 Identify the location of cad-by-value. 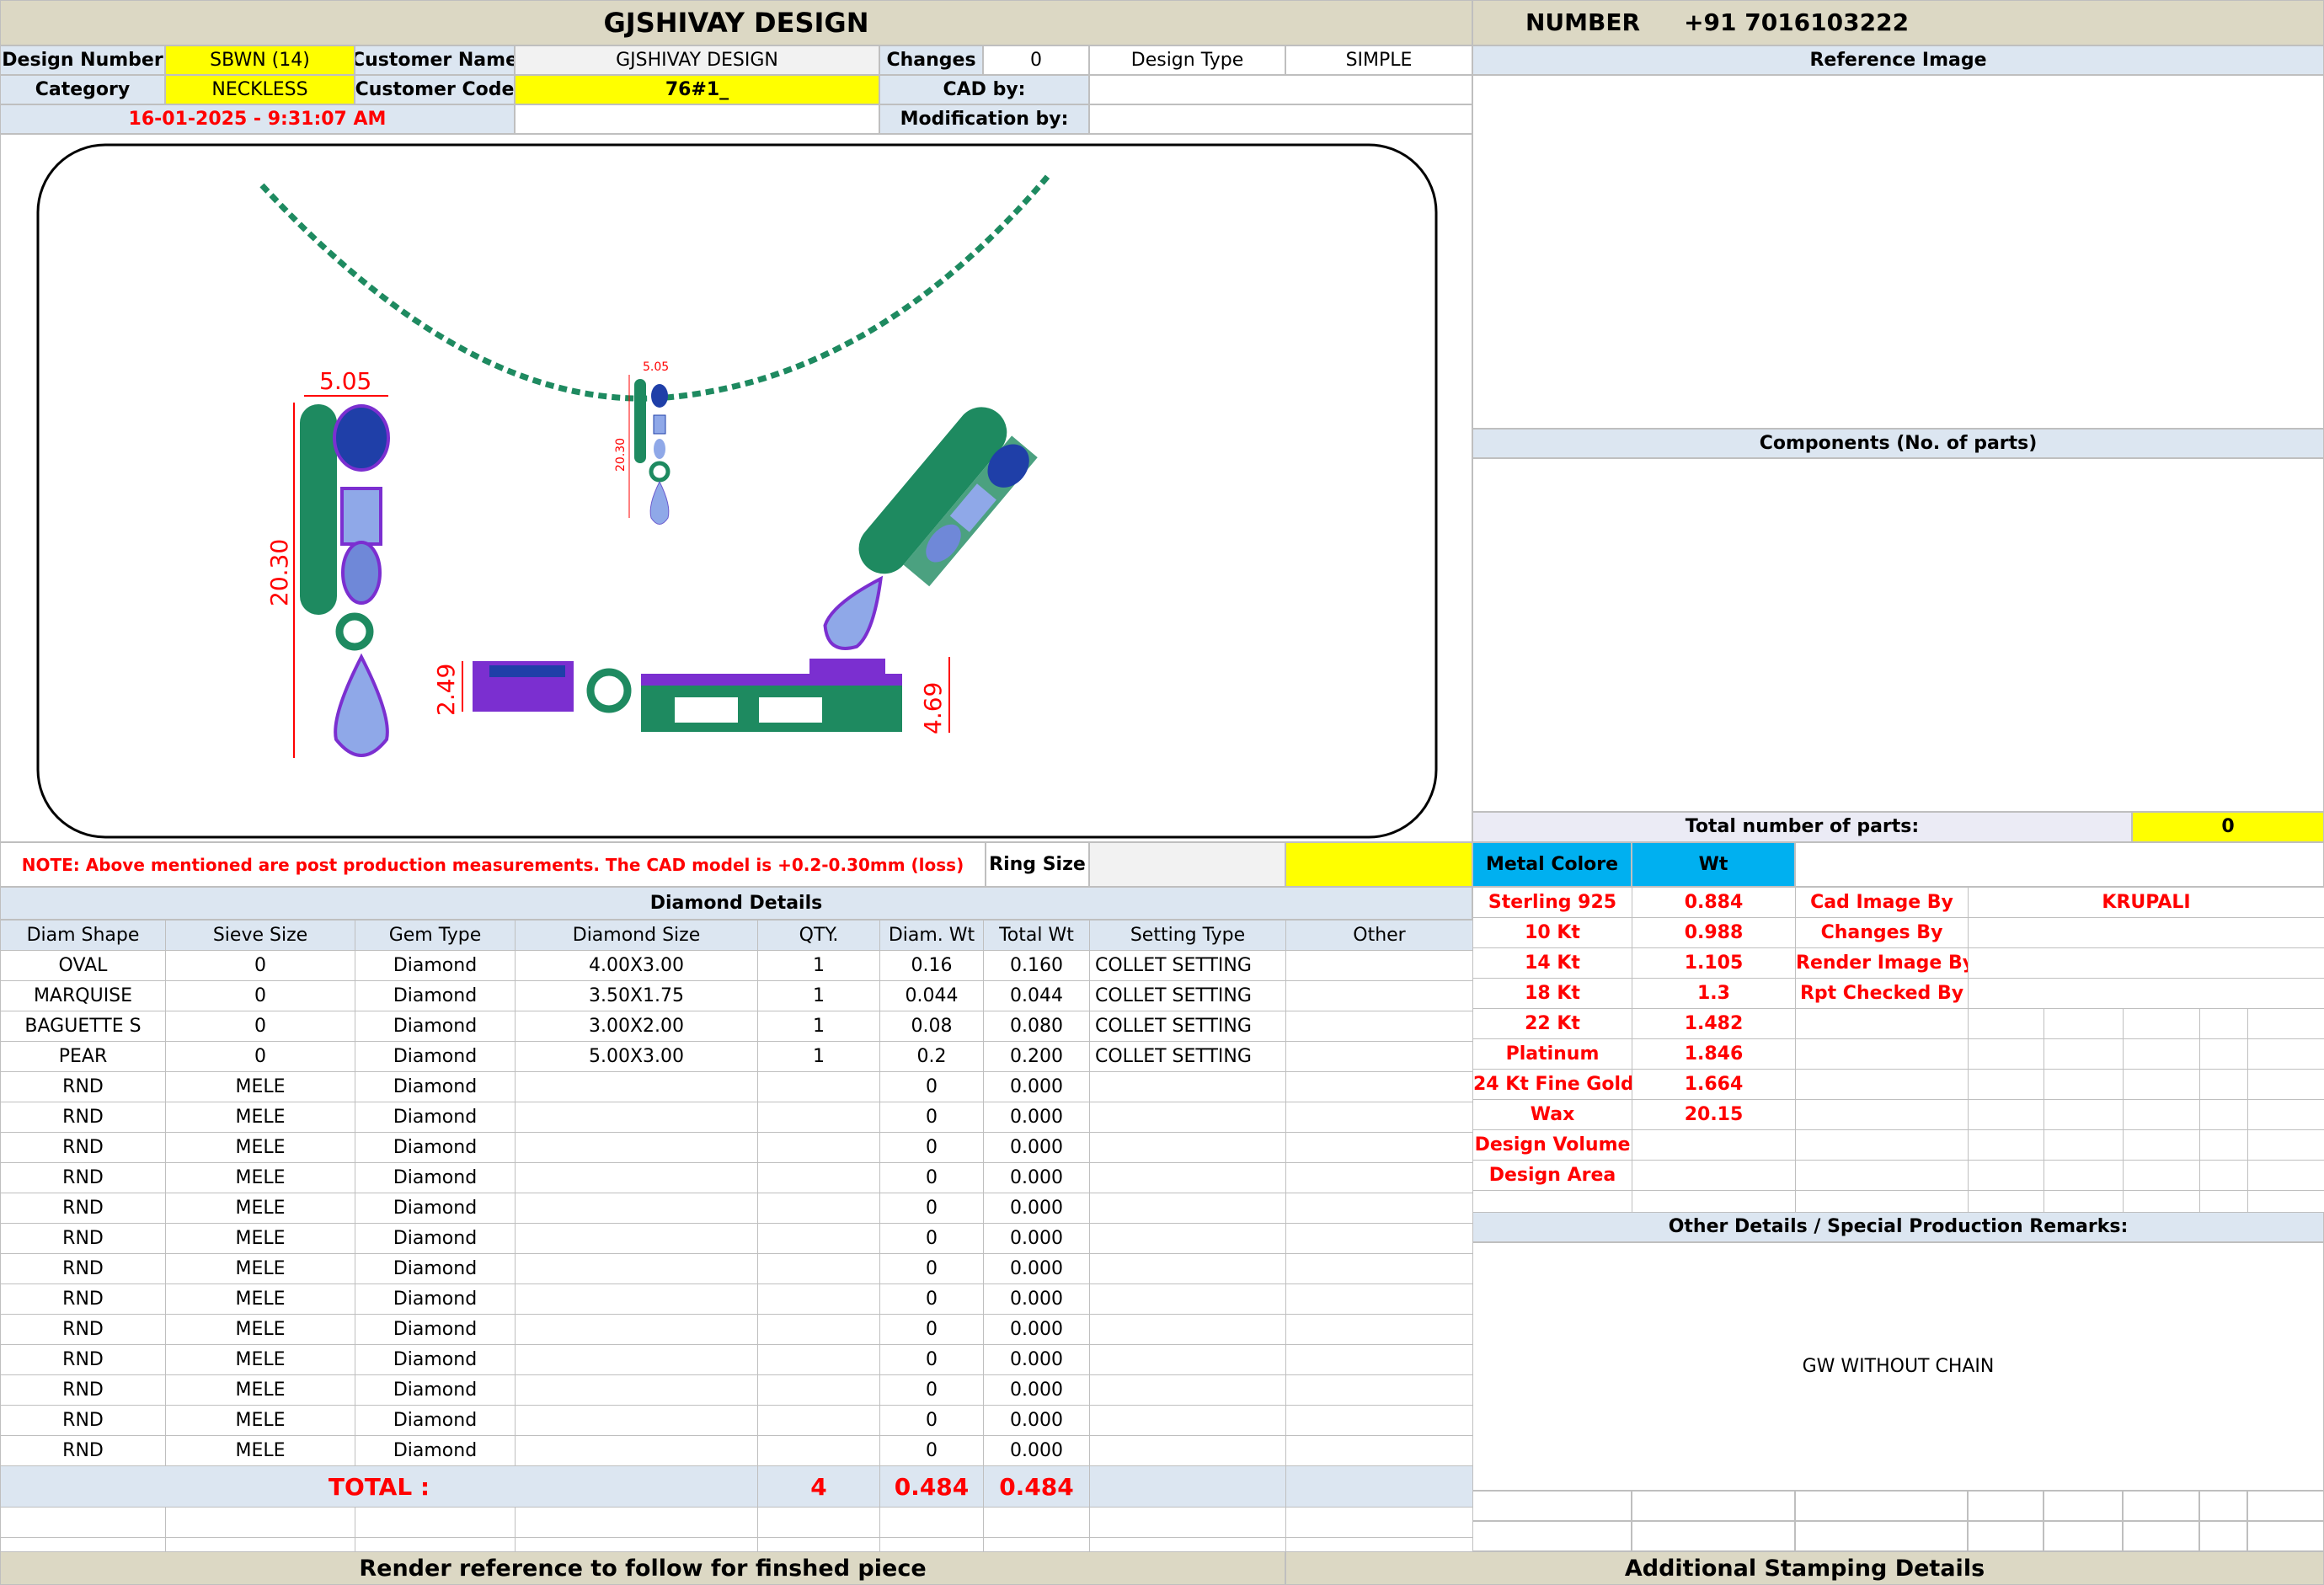
(1280, 89).